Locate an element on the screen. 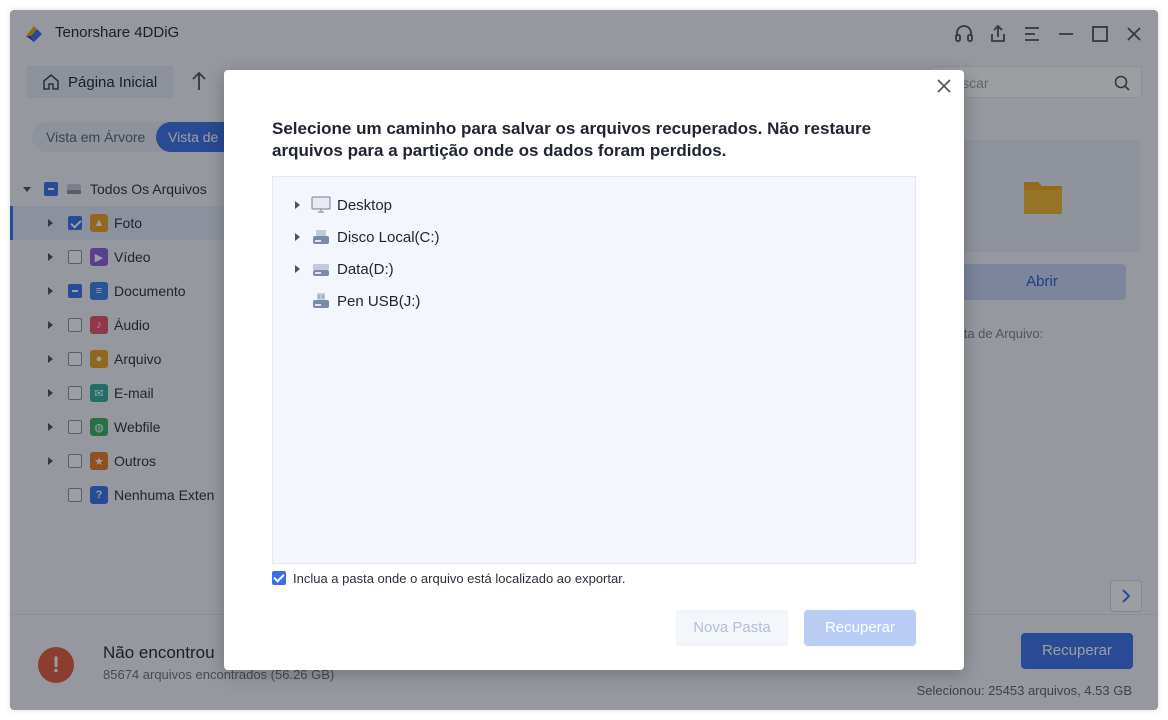 Image resolution: width=1168 pixels, height=720 pixels. monitor-icon is located at coordinates (321, 204).